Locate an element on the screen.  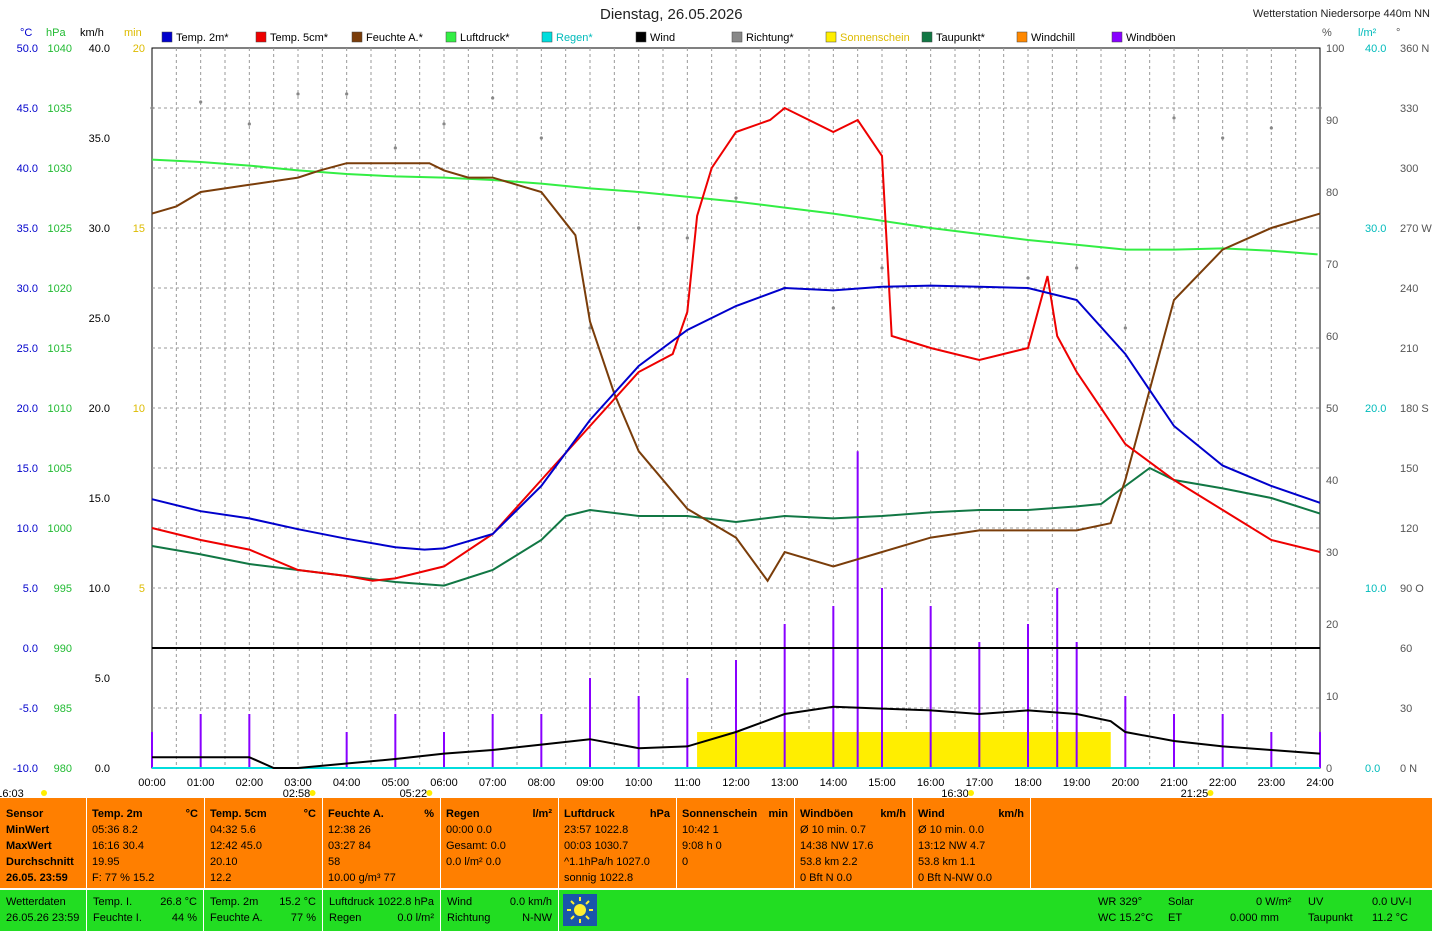
status-feuchte-i-label: Feuchte I. is located at coordinates (117, 918).